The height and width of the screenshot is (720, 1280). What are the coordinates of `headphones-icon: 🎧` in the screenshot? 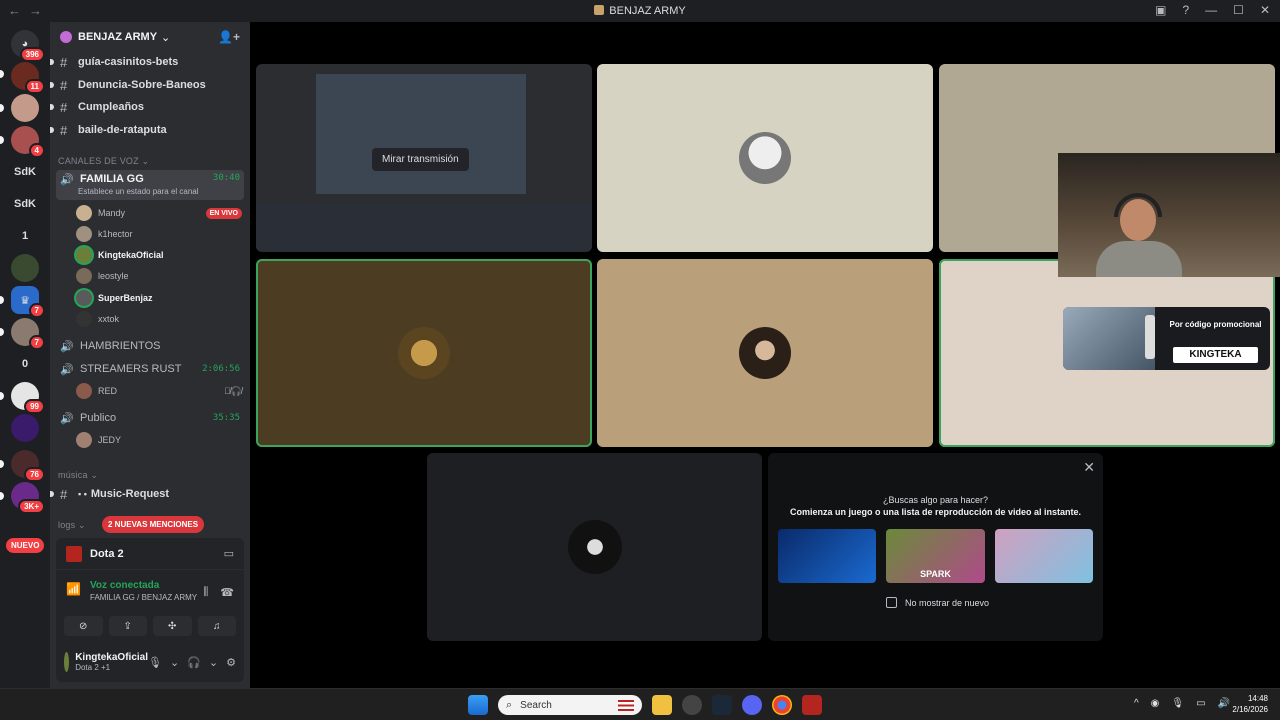 It's located at (194, 662).